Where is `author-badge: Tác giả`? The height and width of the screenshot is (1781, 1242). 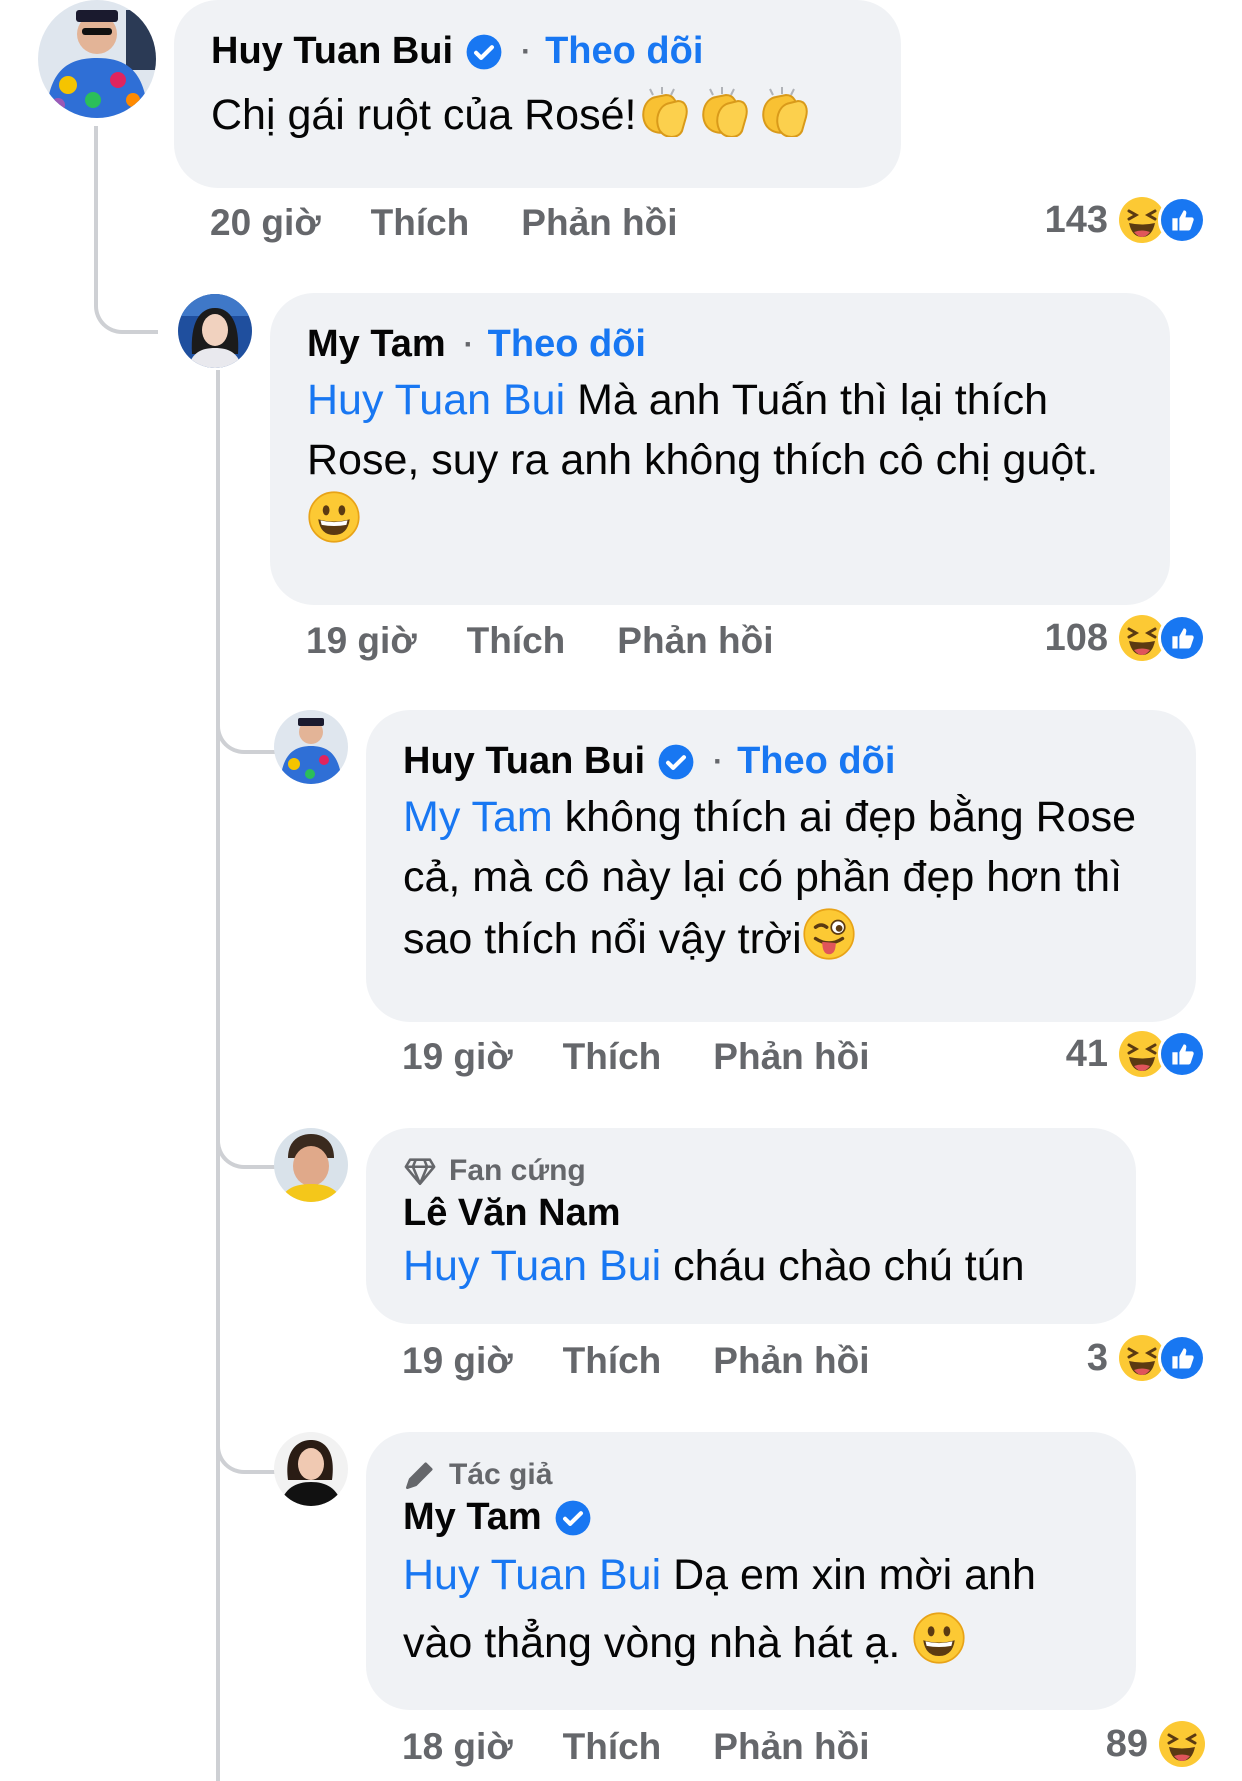
author-badge: Tác giả is located at coordinates (751, 1475).